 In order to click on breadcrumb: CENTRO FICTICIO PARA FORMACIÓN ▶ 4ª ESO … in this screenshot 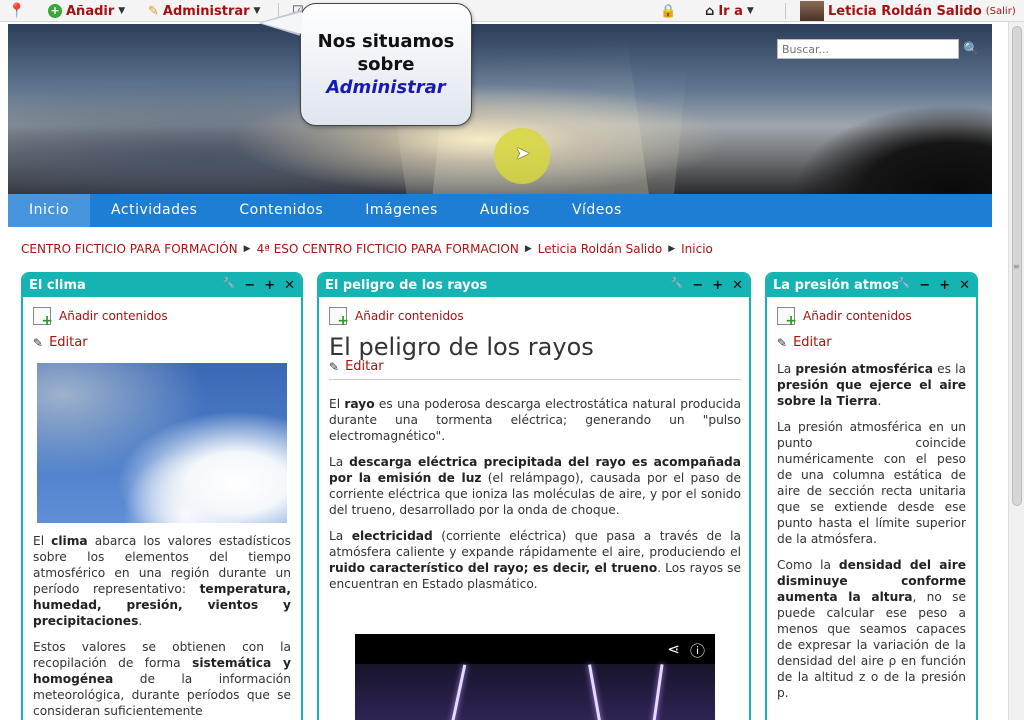, I will do `click(367, 249)`.